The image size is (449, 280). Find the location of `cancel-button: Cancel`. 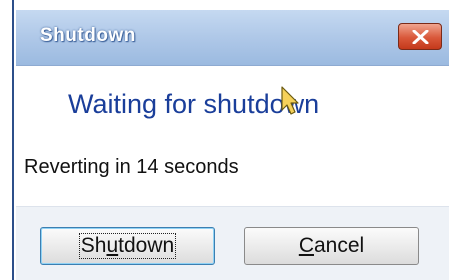

cancel-button: Cancel is located at coordinates (331, 246).